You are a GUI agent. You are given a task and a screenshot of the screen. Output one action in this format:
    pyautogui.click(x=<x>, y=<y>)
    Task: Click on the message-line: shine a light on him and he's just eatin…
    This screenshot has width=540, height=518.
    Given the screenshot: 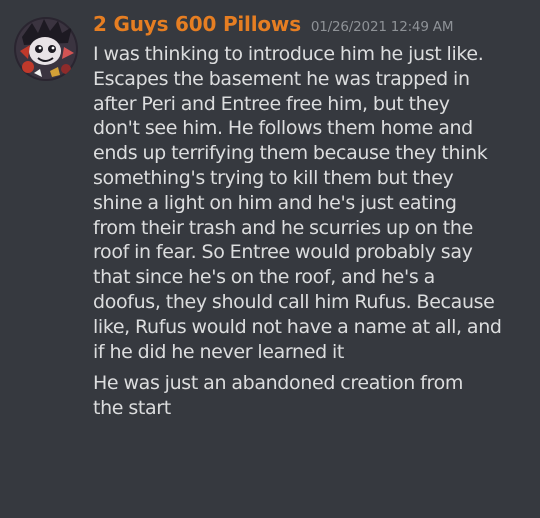 What is the action you would take?
    pyautogui.click(x=275, y=202)
    